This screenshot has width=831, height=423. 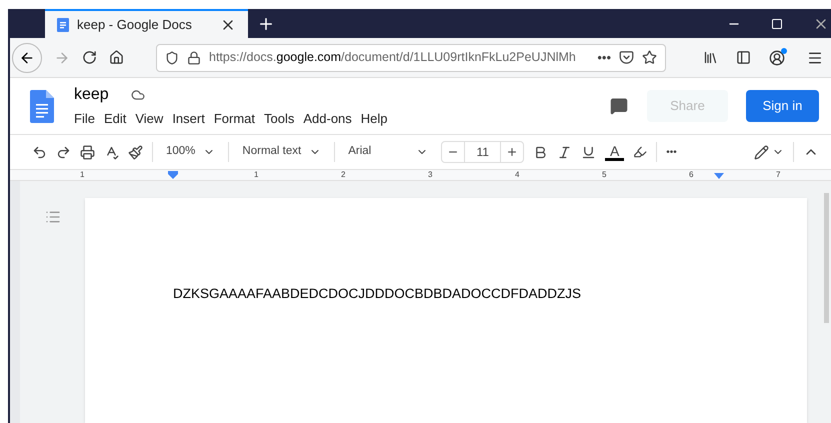 What do you see at coordinates (604, 175) in the screenshot?
I see `ruler-number: 5` at bounding box center [604, 175].